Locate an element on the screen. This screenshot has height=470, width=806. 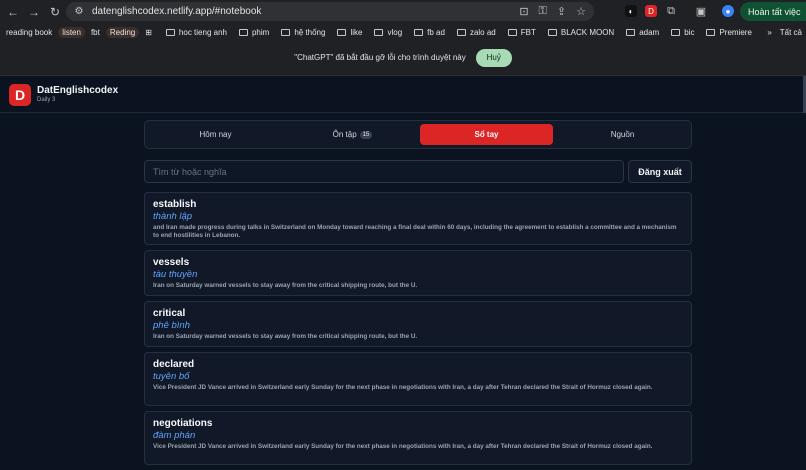
tab-today: Hôm nay is located at coordinates (215, 134).